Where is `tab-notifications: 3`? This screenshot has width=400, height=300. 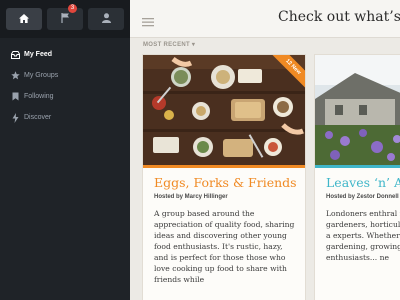
tab-notifications: 3 is located at coordinates (65, 17).